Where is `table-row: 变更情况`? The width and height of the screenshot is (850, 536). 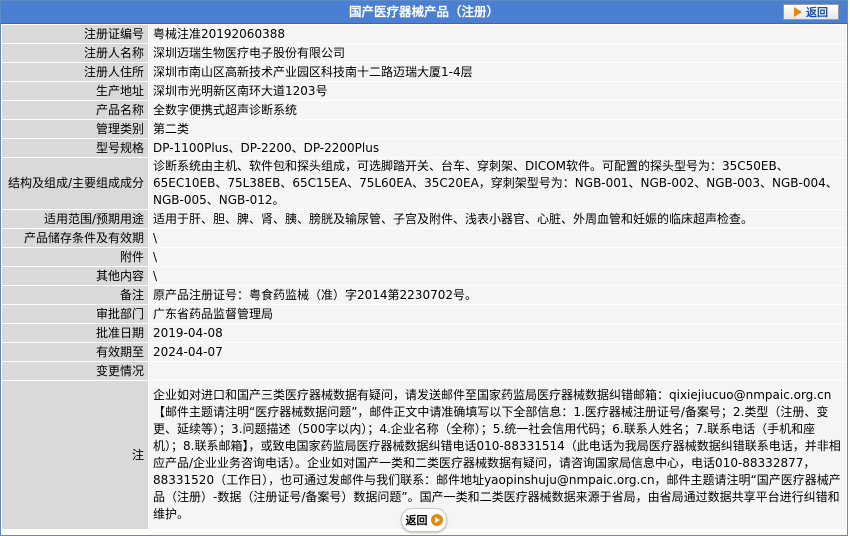
table-row: 变更情况 is located at coordinates (424, 371).